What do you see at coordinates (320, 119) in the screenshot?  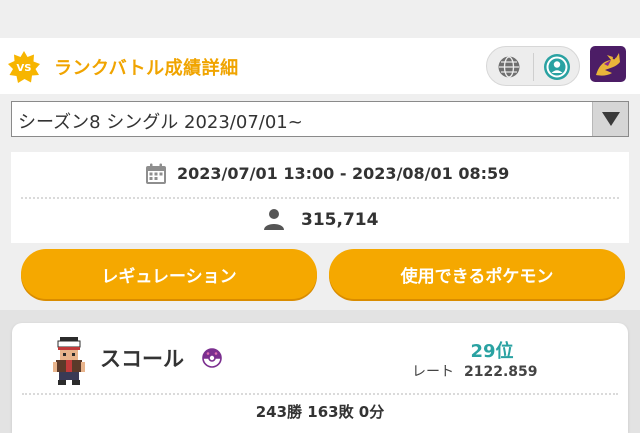 I see `season-dropdown: シーズン8 シングル 2023/07/01~` at bounding box center [320, 119].